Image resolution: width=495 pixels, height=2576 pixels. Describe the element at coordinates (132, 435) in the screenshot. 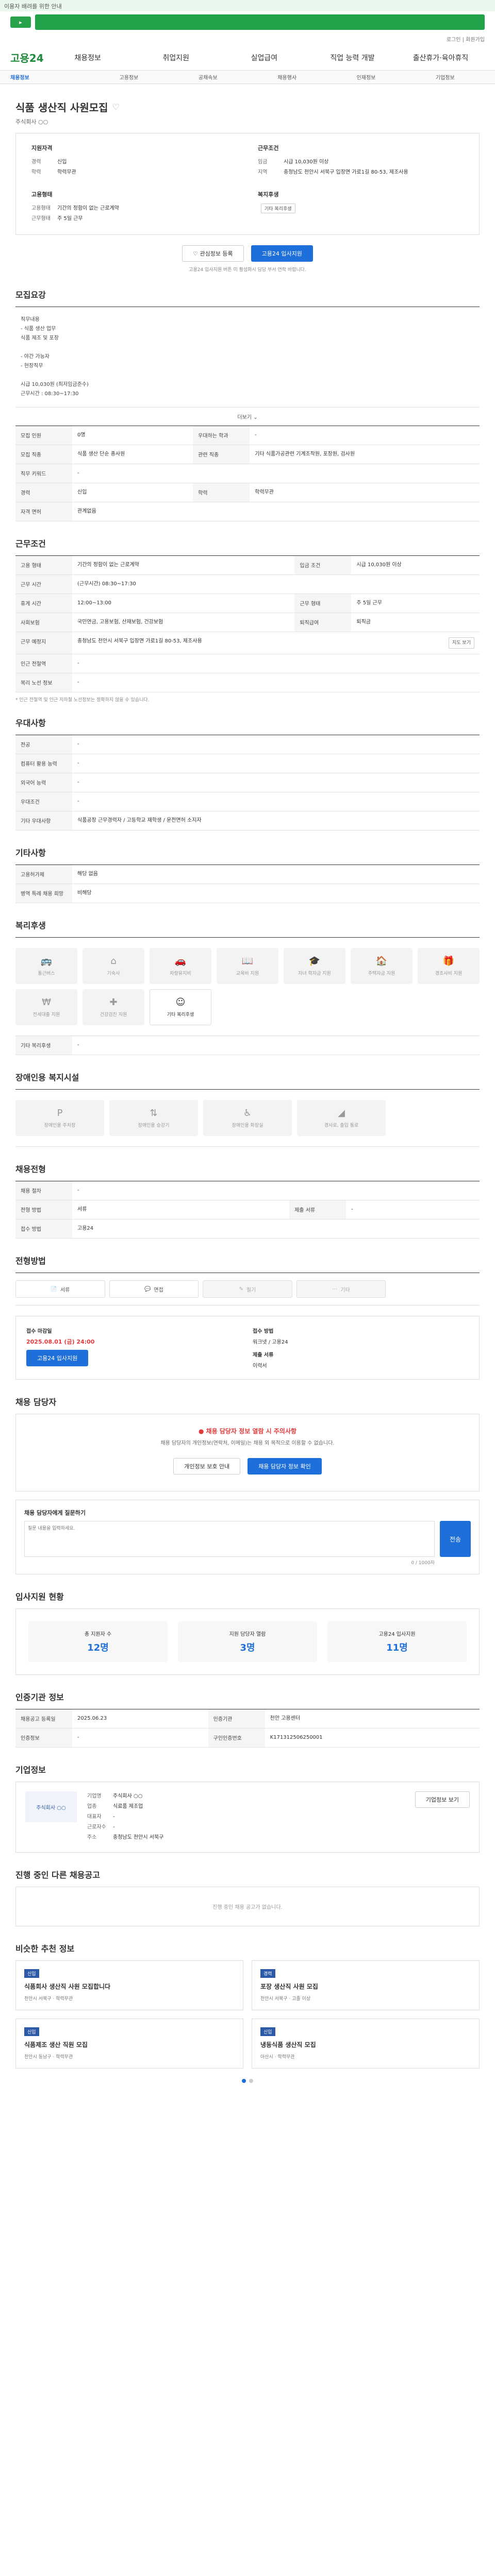

I see `table-cell: 0명` at that location.